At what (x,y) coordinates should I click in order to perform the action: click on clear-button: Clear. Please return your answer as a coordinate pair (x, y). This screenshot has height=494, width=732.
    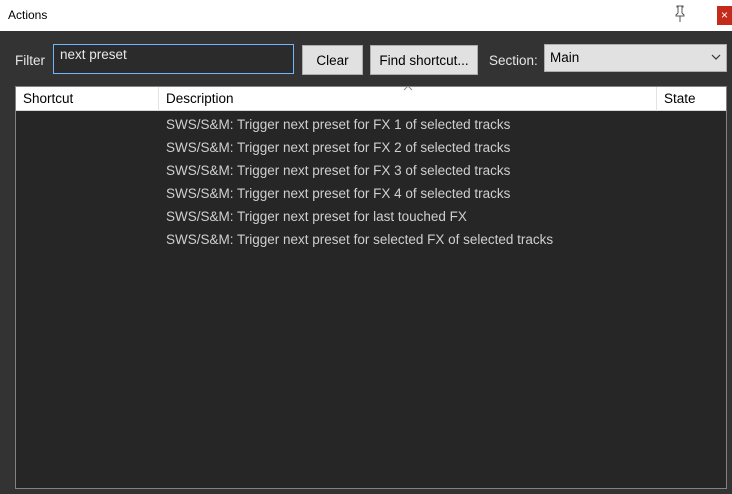
    Looking at the image, I should click on (332, 60).